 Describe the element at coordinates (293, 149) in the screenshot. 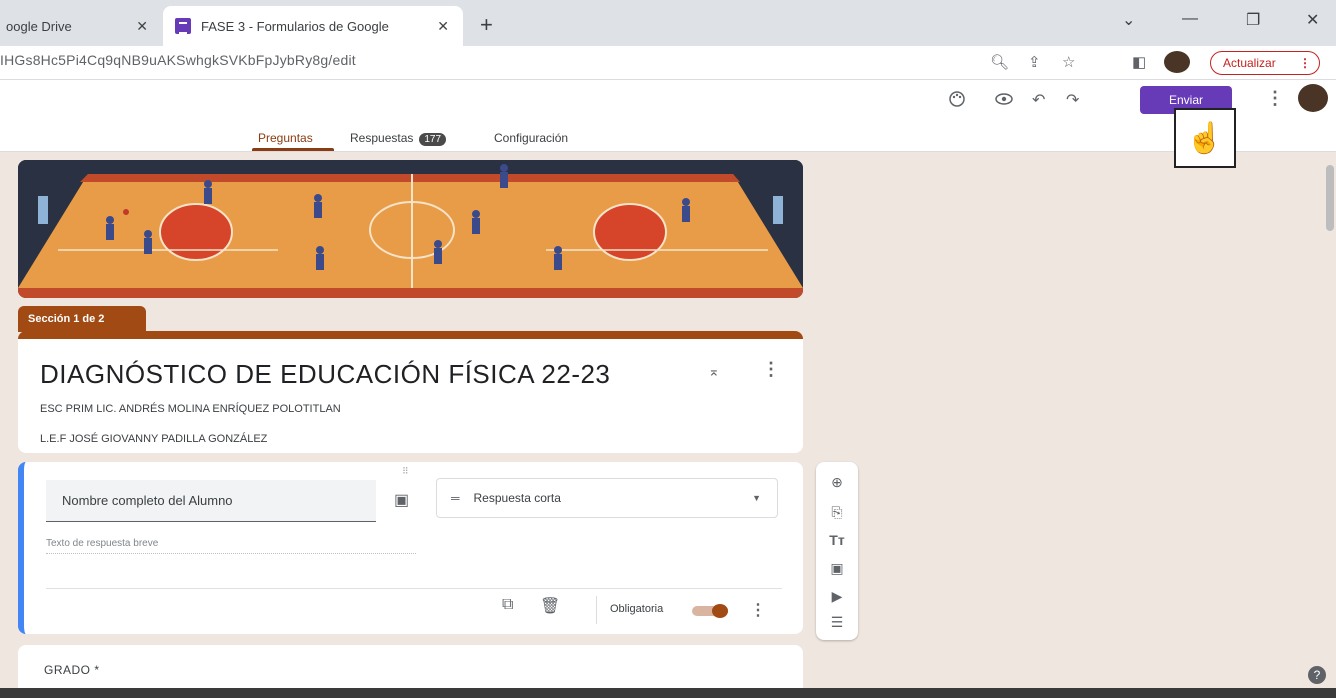

I see `active-tab-indicator` at that location.